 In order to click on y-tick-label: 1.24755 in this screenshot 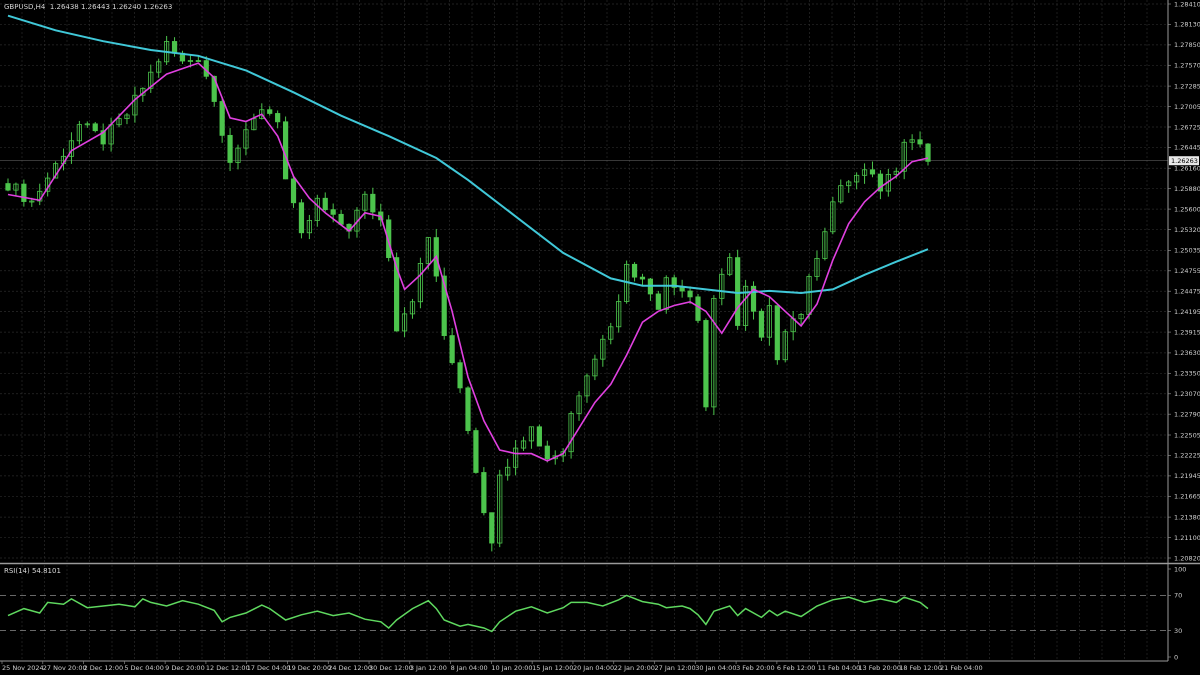, I will do `click(1187, 271)`.